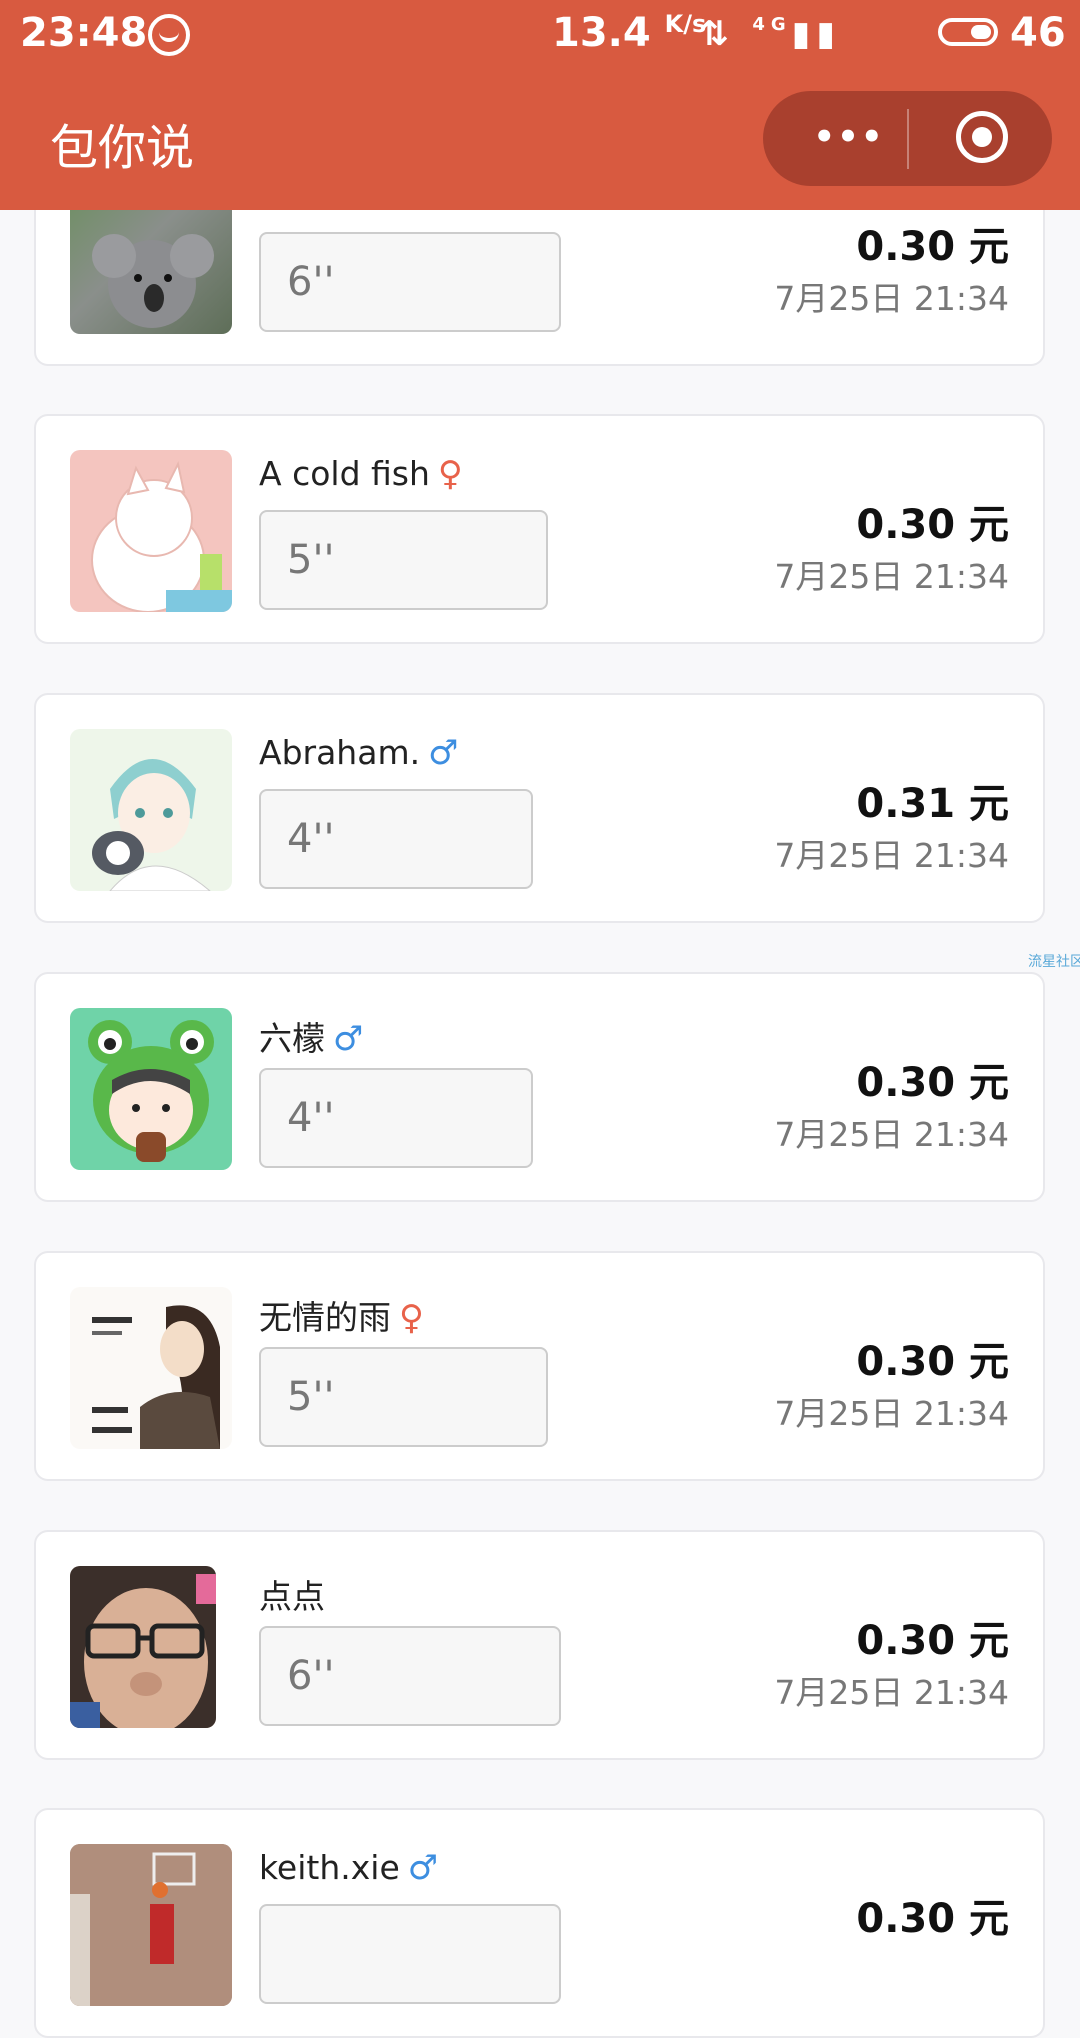 Image resolution: width=1080 pixels, height=2038 pixels. What do you see at coordinates (539, 808) in the screenshot?
I see `list-item: Abraham. ♂ 4'' 0.31 元 7月25日 21:34` at bounding box center [539, 808].